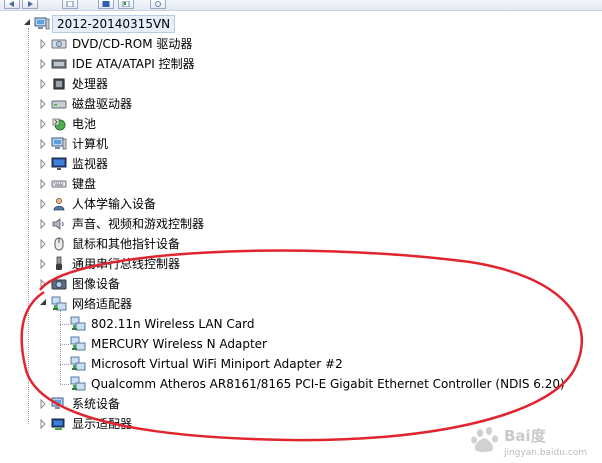  What do you see at coordinates (90, 164) in the screenshot?
I see `tree-category-label: 监视器` at bounding box center [90, 164].